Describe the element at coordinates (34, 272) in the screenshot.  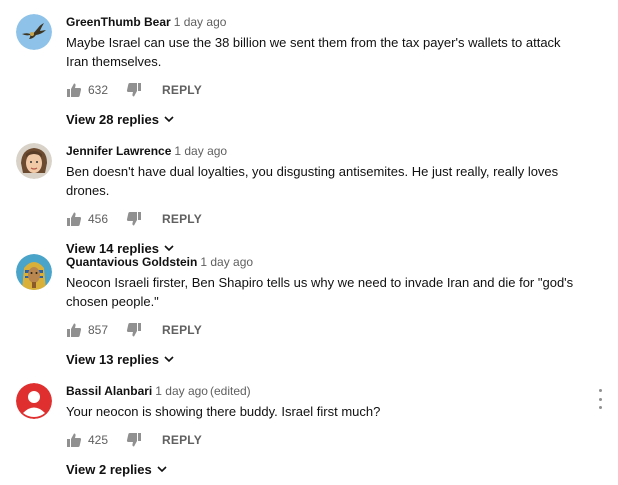
I see `pharaoh-avatar-icon` at that location.